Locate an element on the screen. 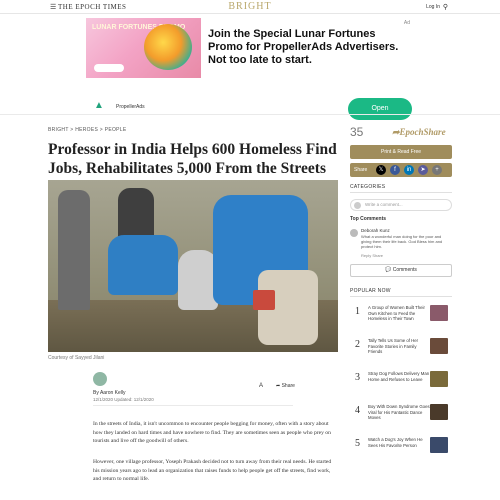 Image resolution: width=500 pixels, height=500 pixels. popular-rank: 1 is located at coordinates (357, 311).